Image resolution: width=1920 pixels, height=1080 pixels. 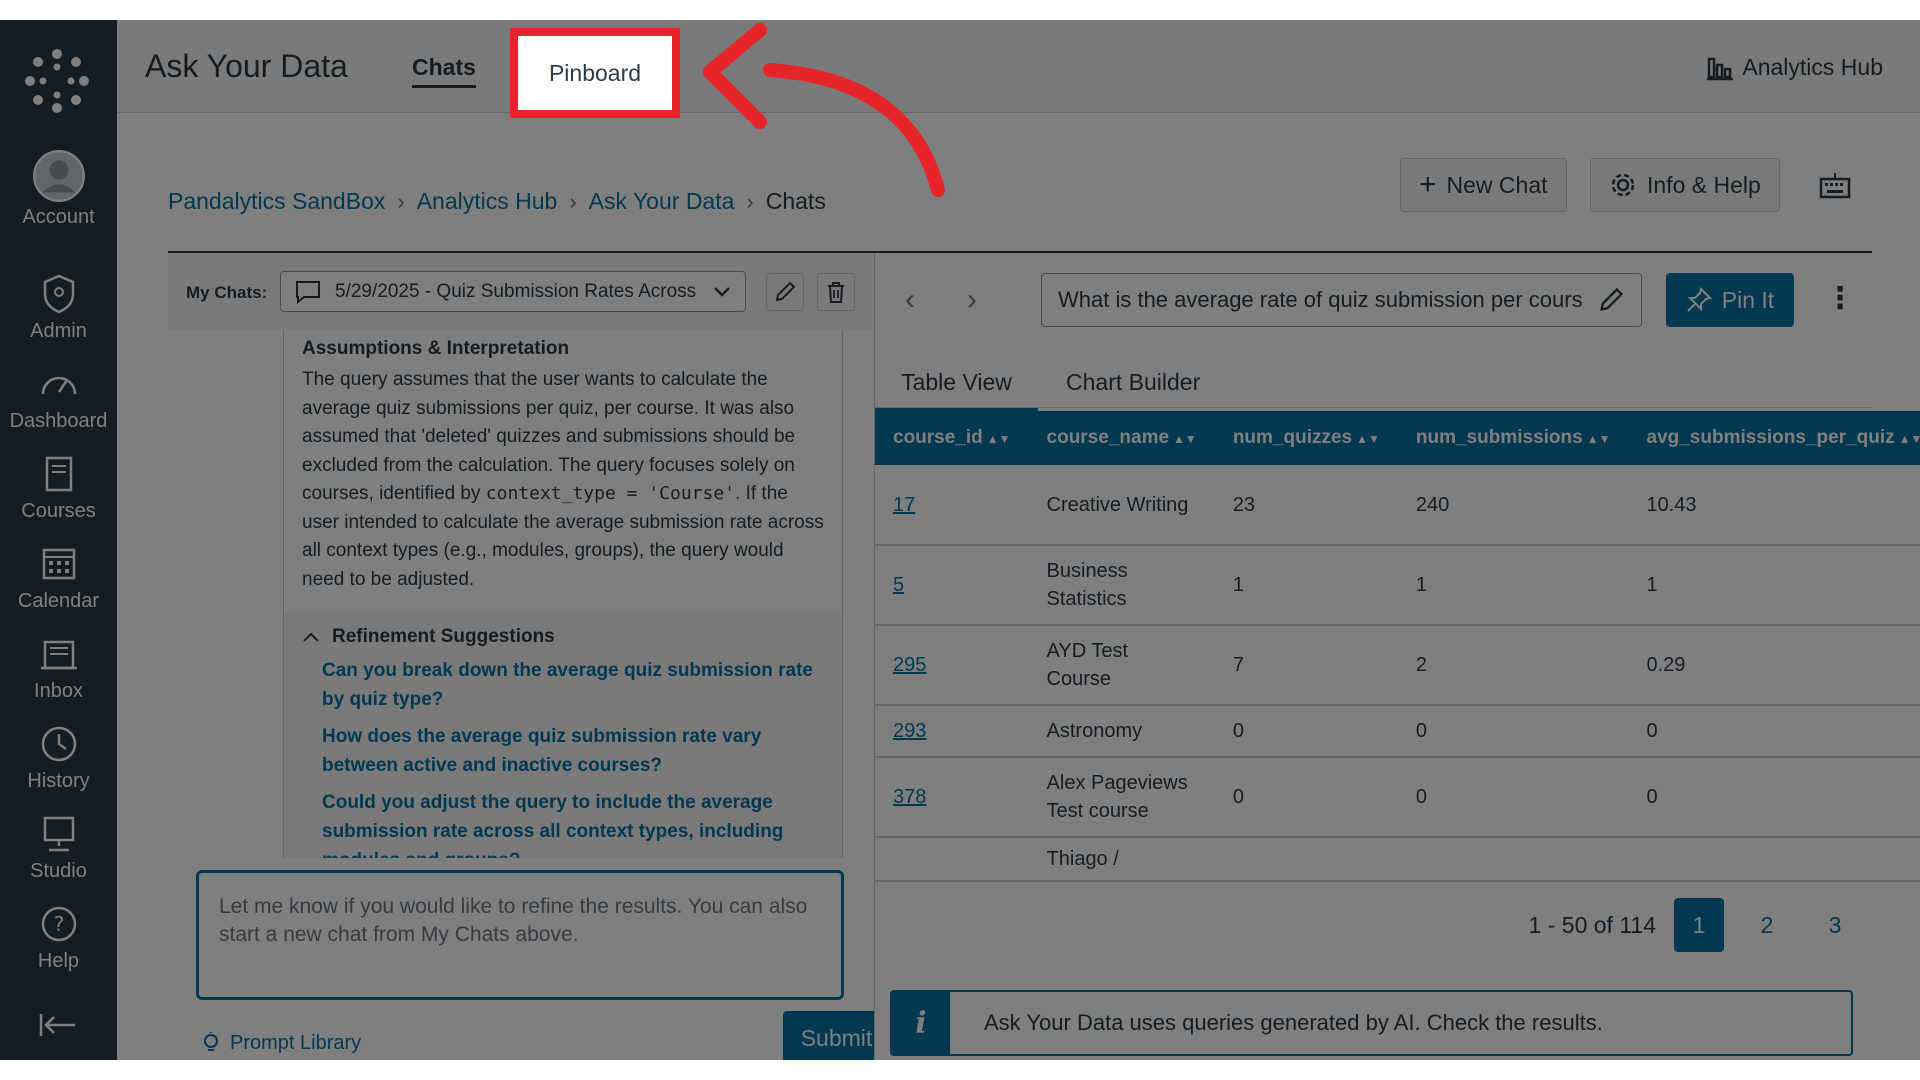 What do you see at coordinates (58, 494) in the screenshot?
I see `nav-courses: Courses` at bounding box center [58, 494].